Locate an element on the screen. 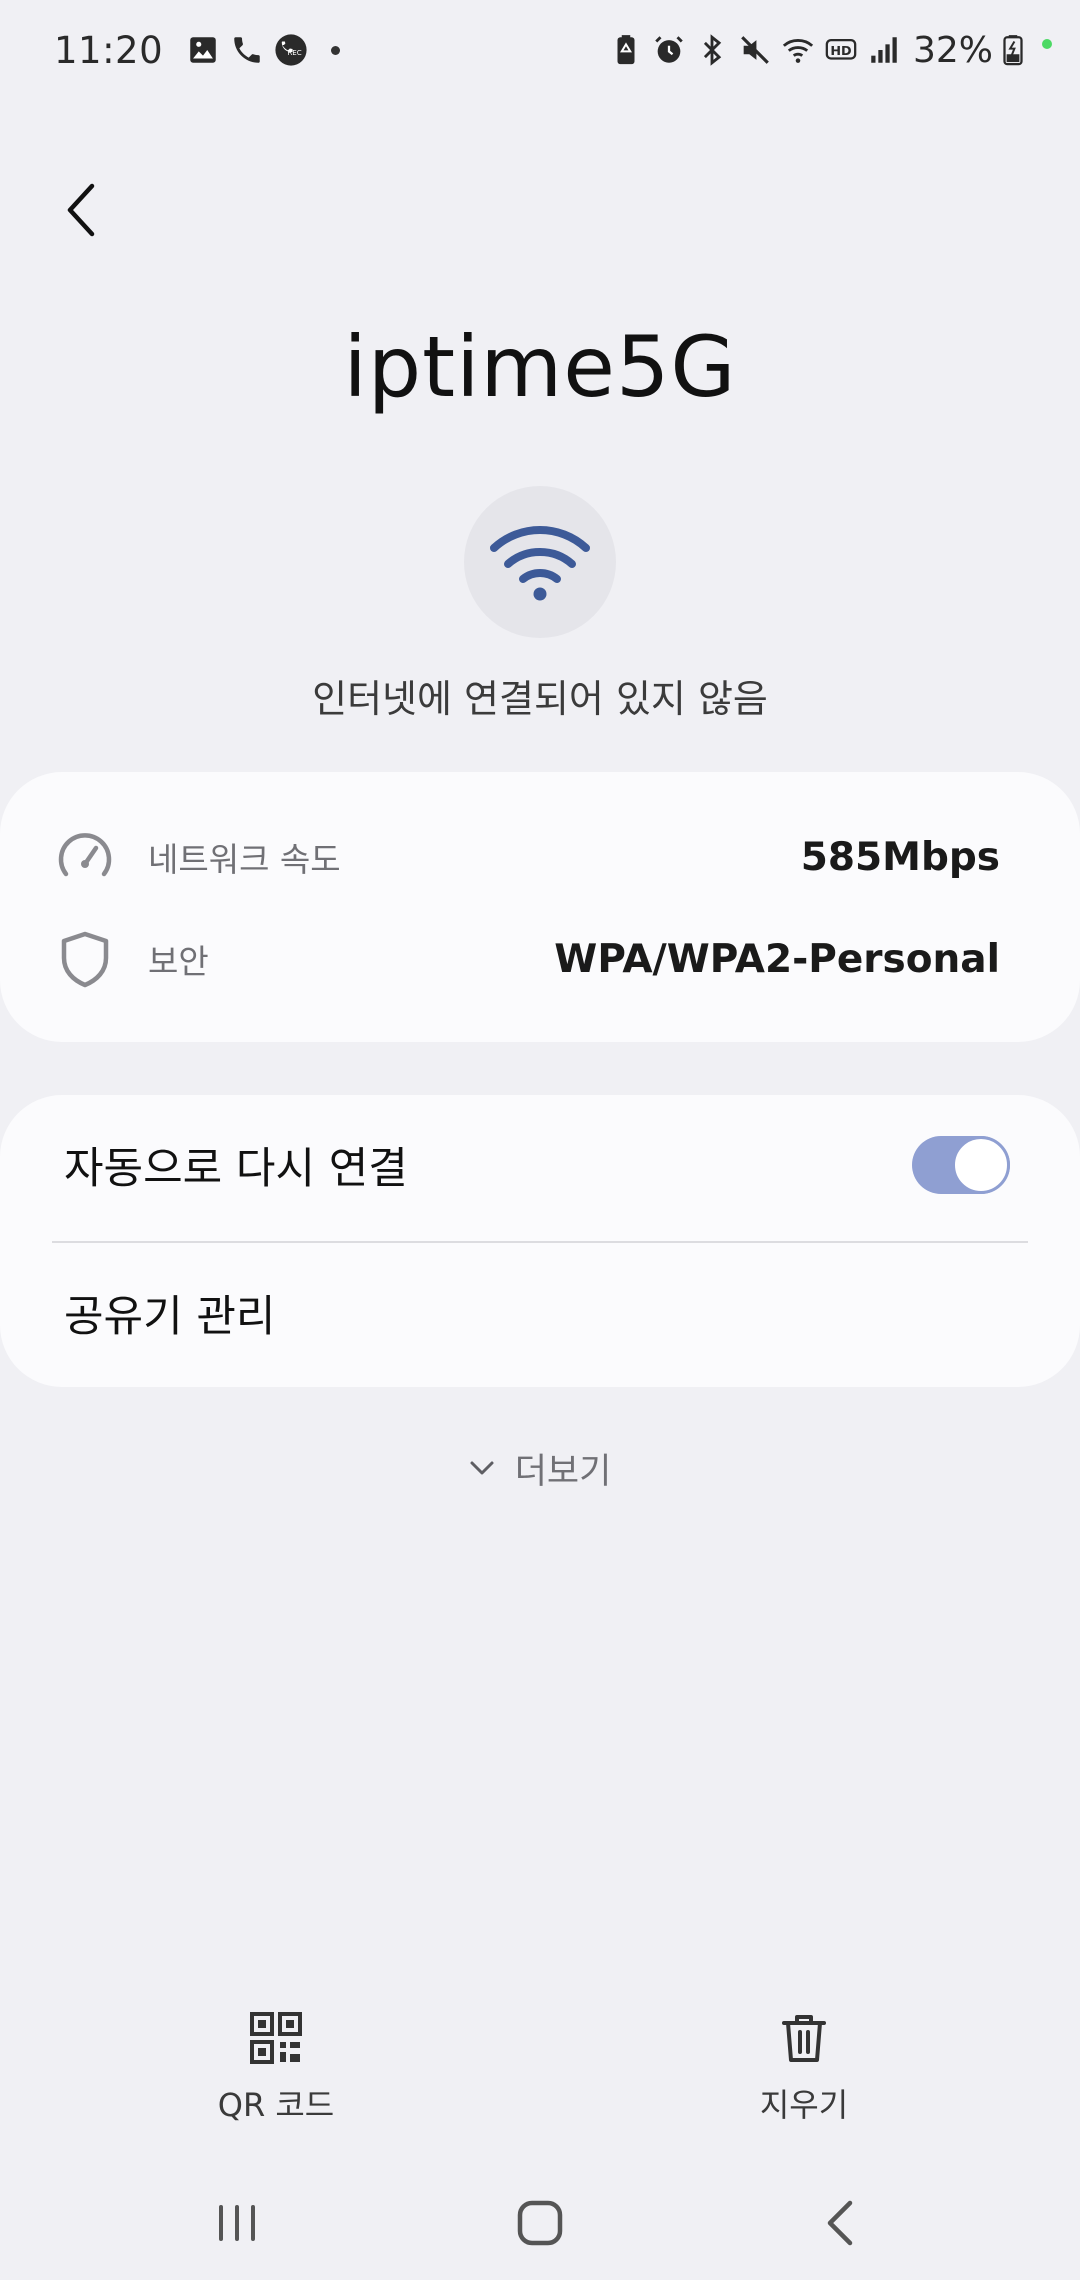 Image resolution: width=1080 pixels, height=2280 pixels. more-button: 더보기 is located at coordinates (540, 1468).